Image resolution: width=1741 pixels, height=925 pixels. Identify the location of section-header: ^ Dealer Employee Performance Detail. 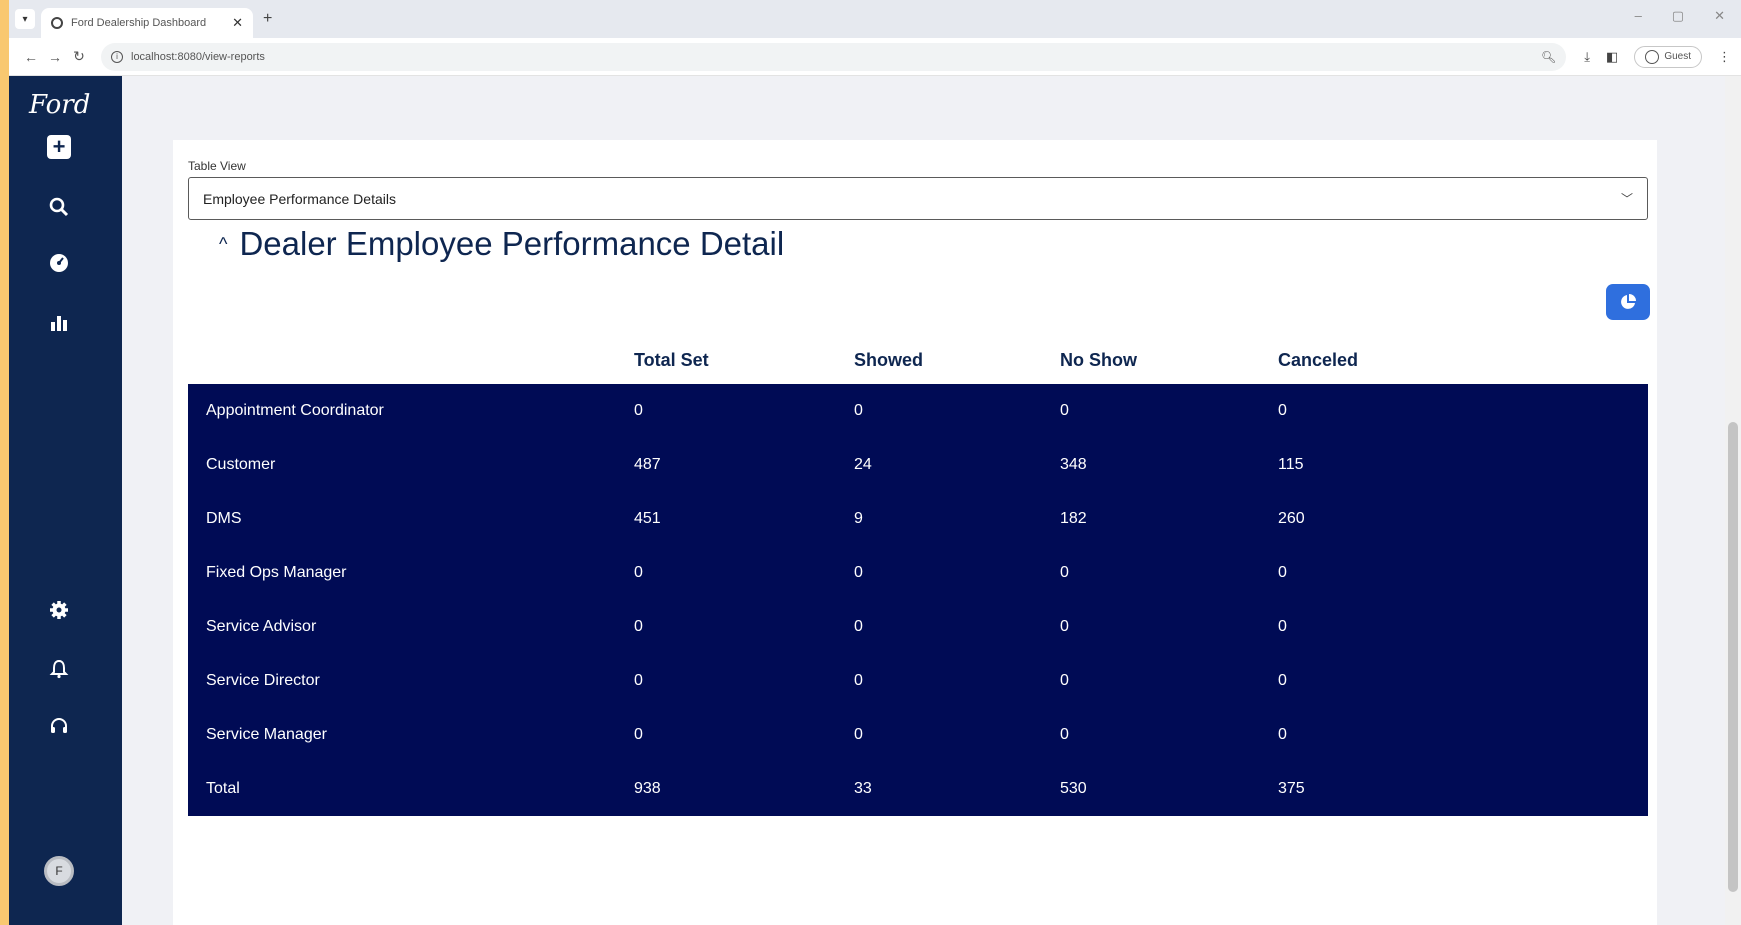
(501, 244).